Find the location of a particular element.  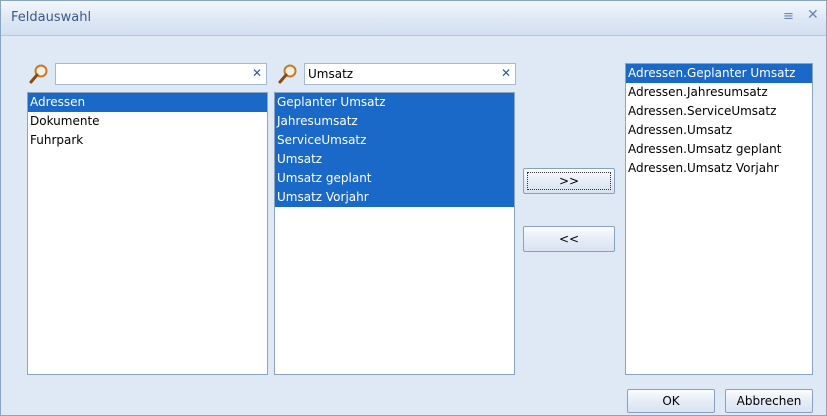

list-item: Adressen.Umsatz Vorjahr is located at coordinates (719, 168).